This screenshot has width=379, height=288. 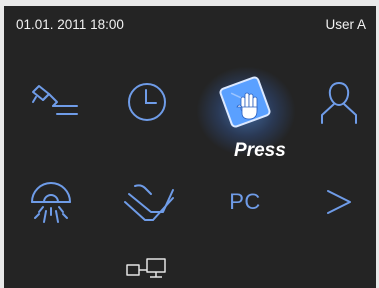 I want to click on foot-control-button, so click(x=147, y=202).